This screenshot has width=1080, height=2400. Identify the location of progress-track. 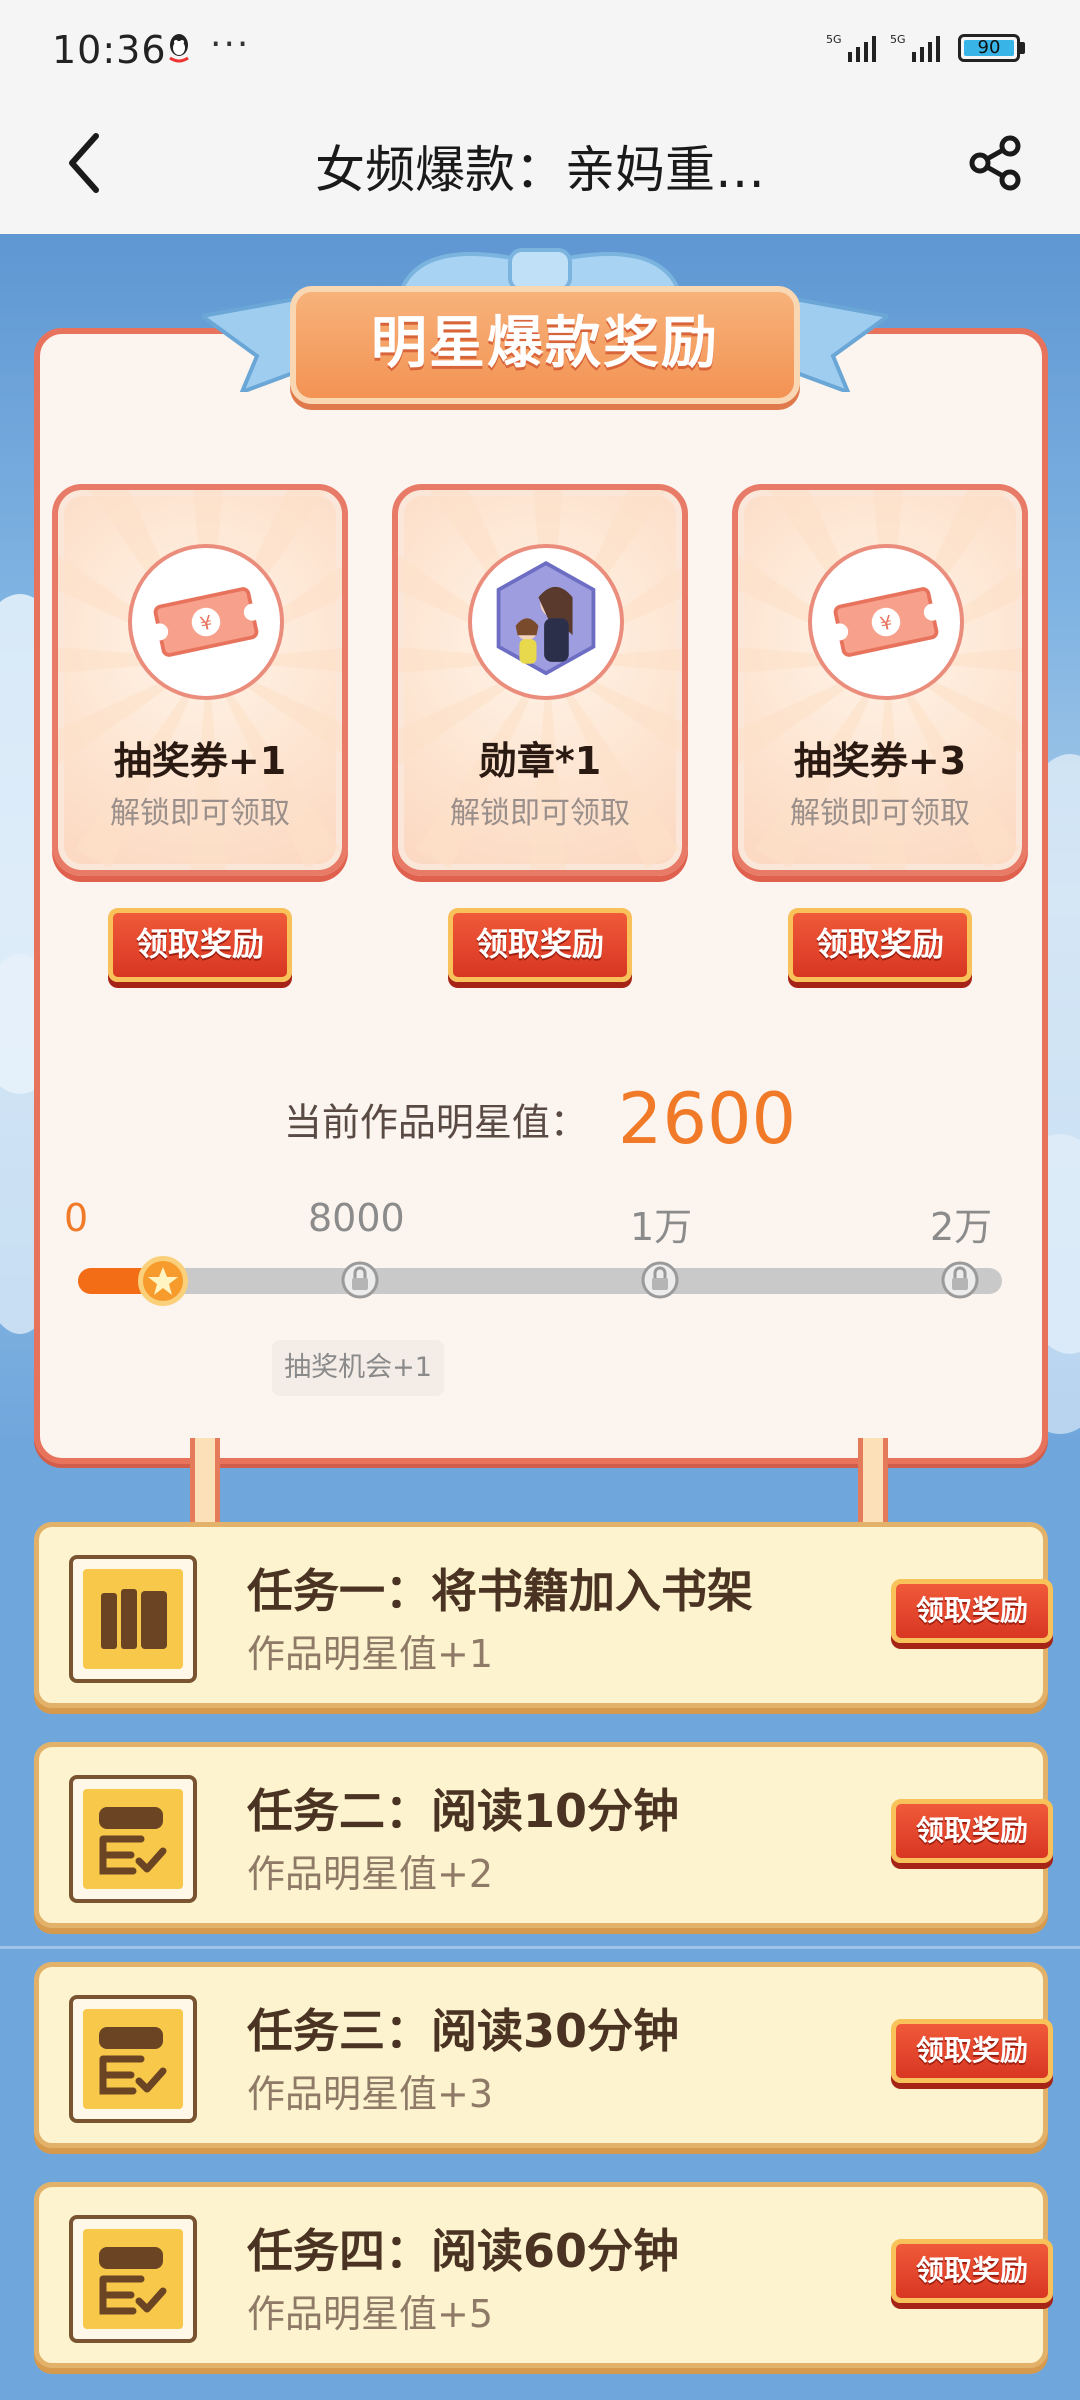
(540, 1281).